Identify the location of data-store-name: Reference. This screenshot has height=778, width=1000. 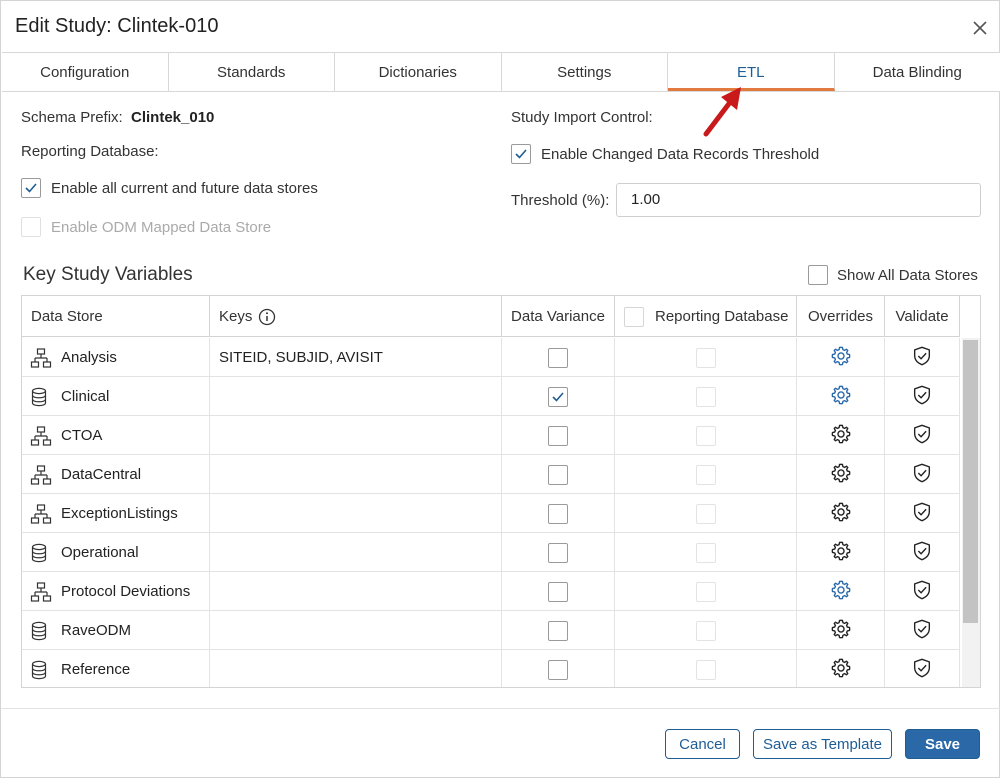
(96, 669).